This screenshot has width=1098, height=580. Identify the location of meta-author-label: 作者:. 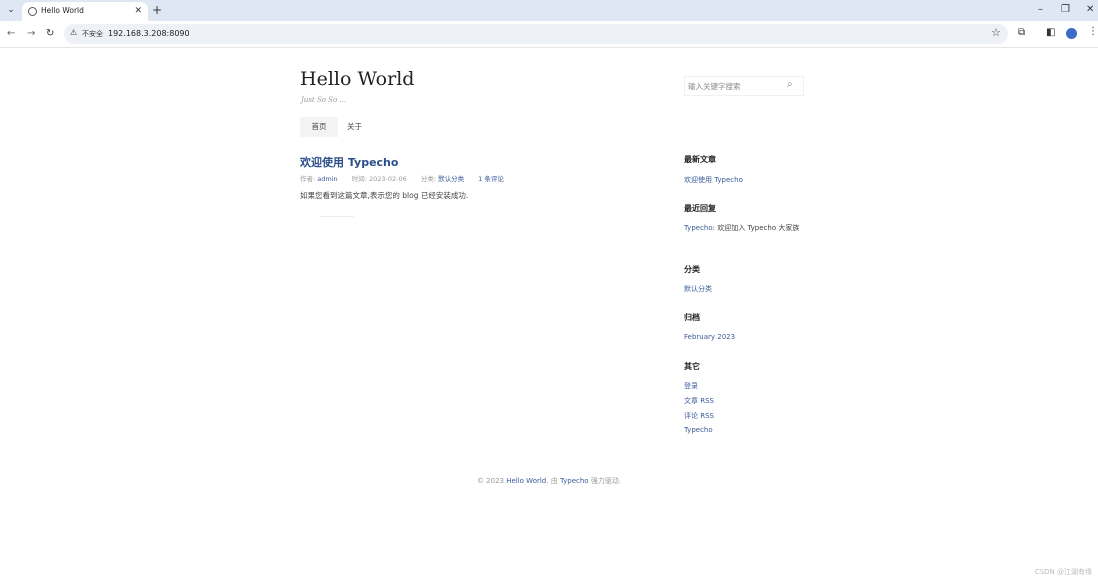
(309, 179).